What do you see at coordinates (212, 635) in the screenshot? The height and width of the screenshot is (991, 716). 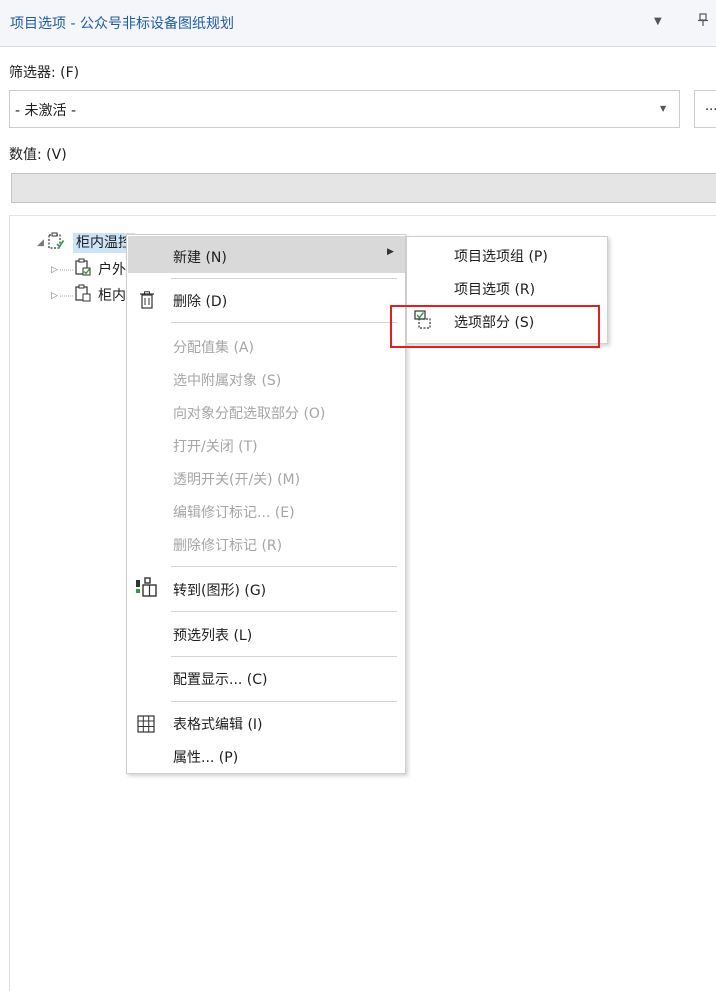 I see `menu-item-preselection-list: 预选列表 (L)` at bounding box center [212, 635].